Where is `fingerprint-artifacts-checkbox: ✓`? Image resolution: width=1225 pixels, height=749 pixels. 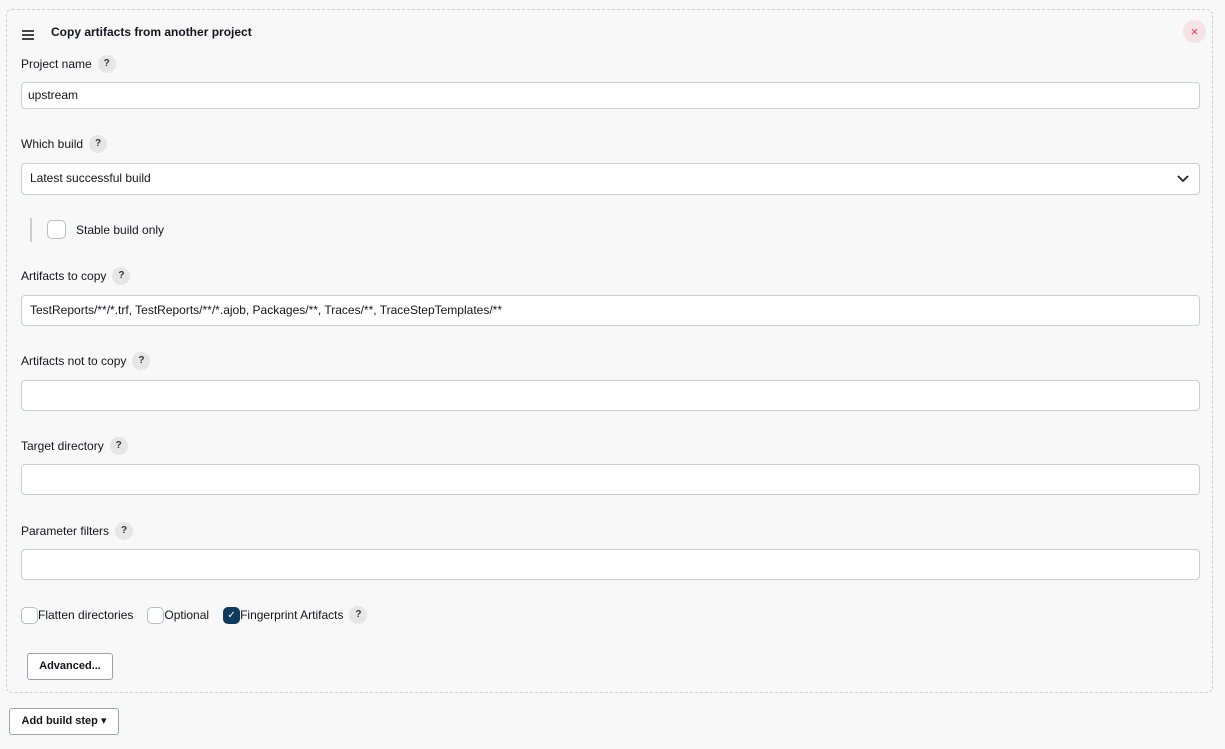
fingerprint-artifacts-checkbox: ✓ is located at coordinates (232, 615).